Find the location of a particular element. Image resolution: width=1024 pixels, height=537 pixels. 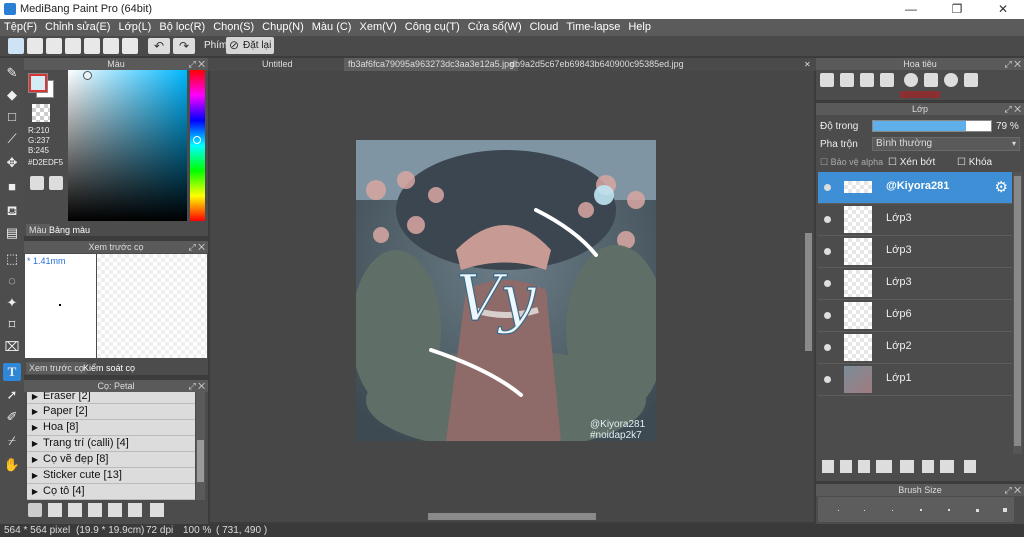

fit-window-icon is located at coordinates (867, 80).